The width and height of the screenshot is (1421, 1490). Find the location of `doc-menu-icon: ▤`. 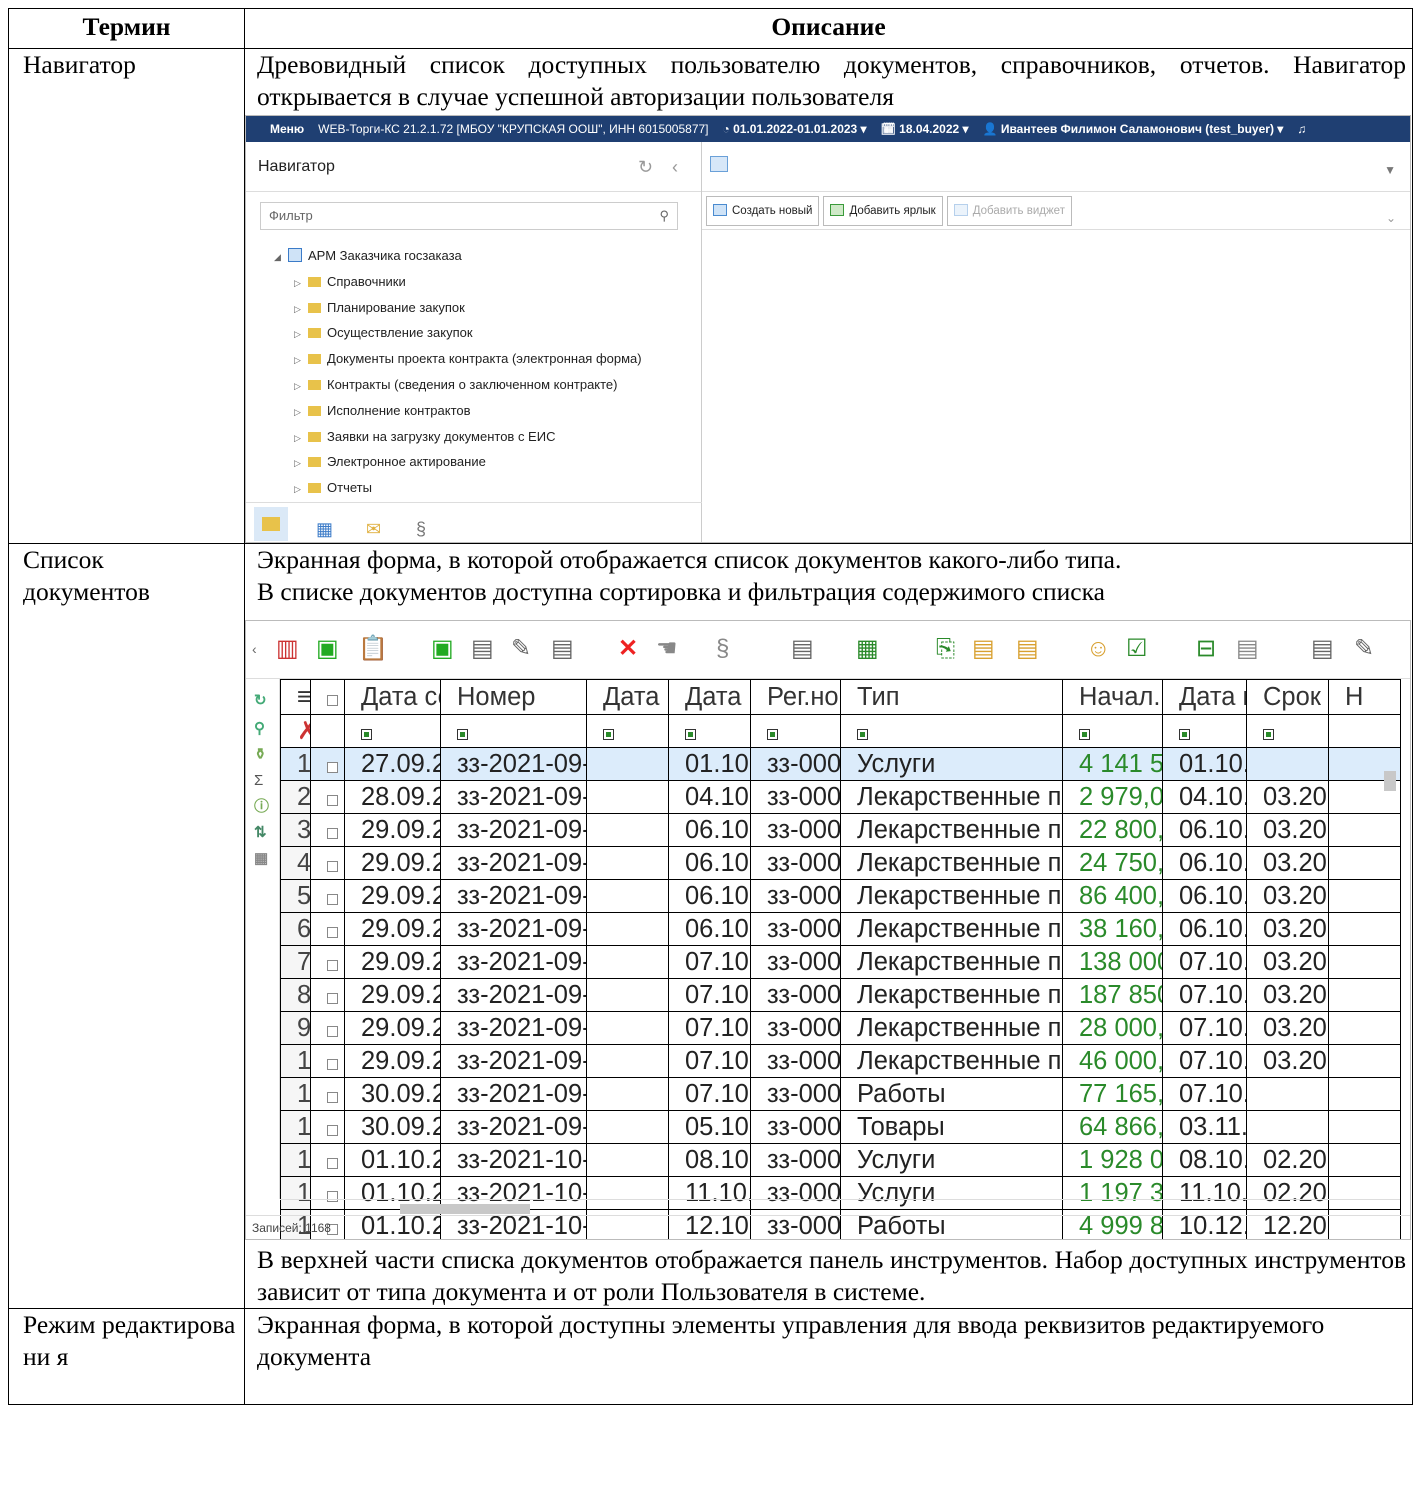

doc-menu-icon: ▤ is located at coordinates (562, 649).